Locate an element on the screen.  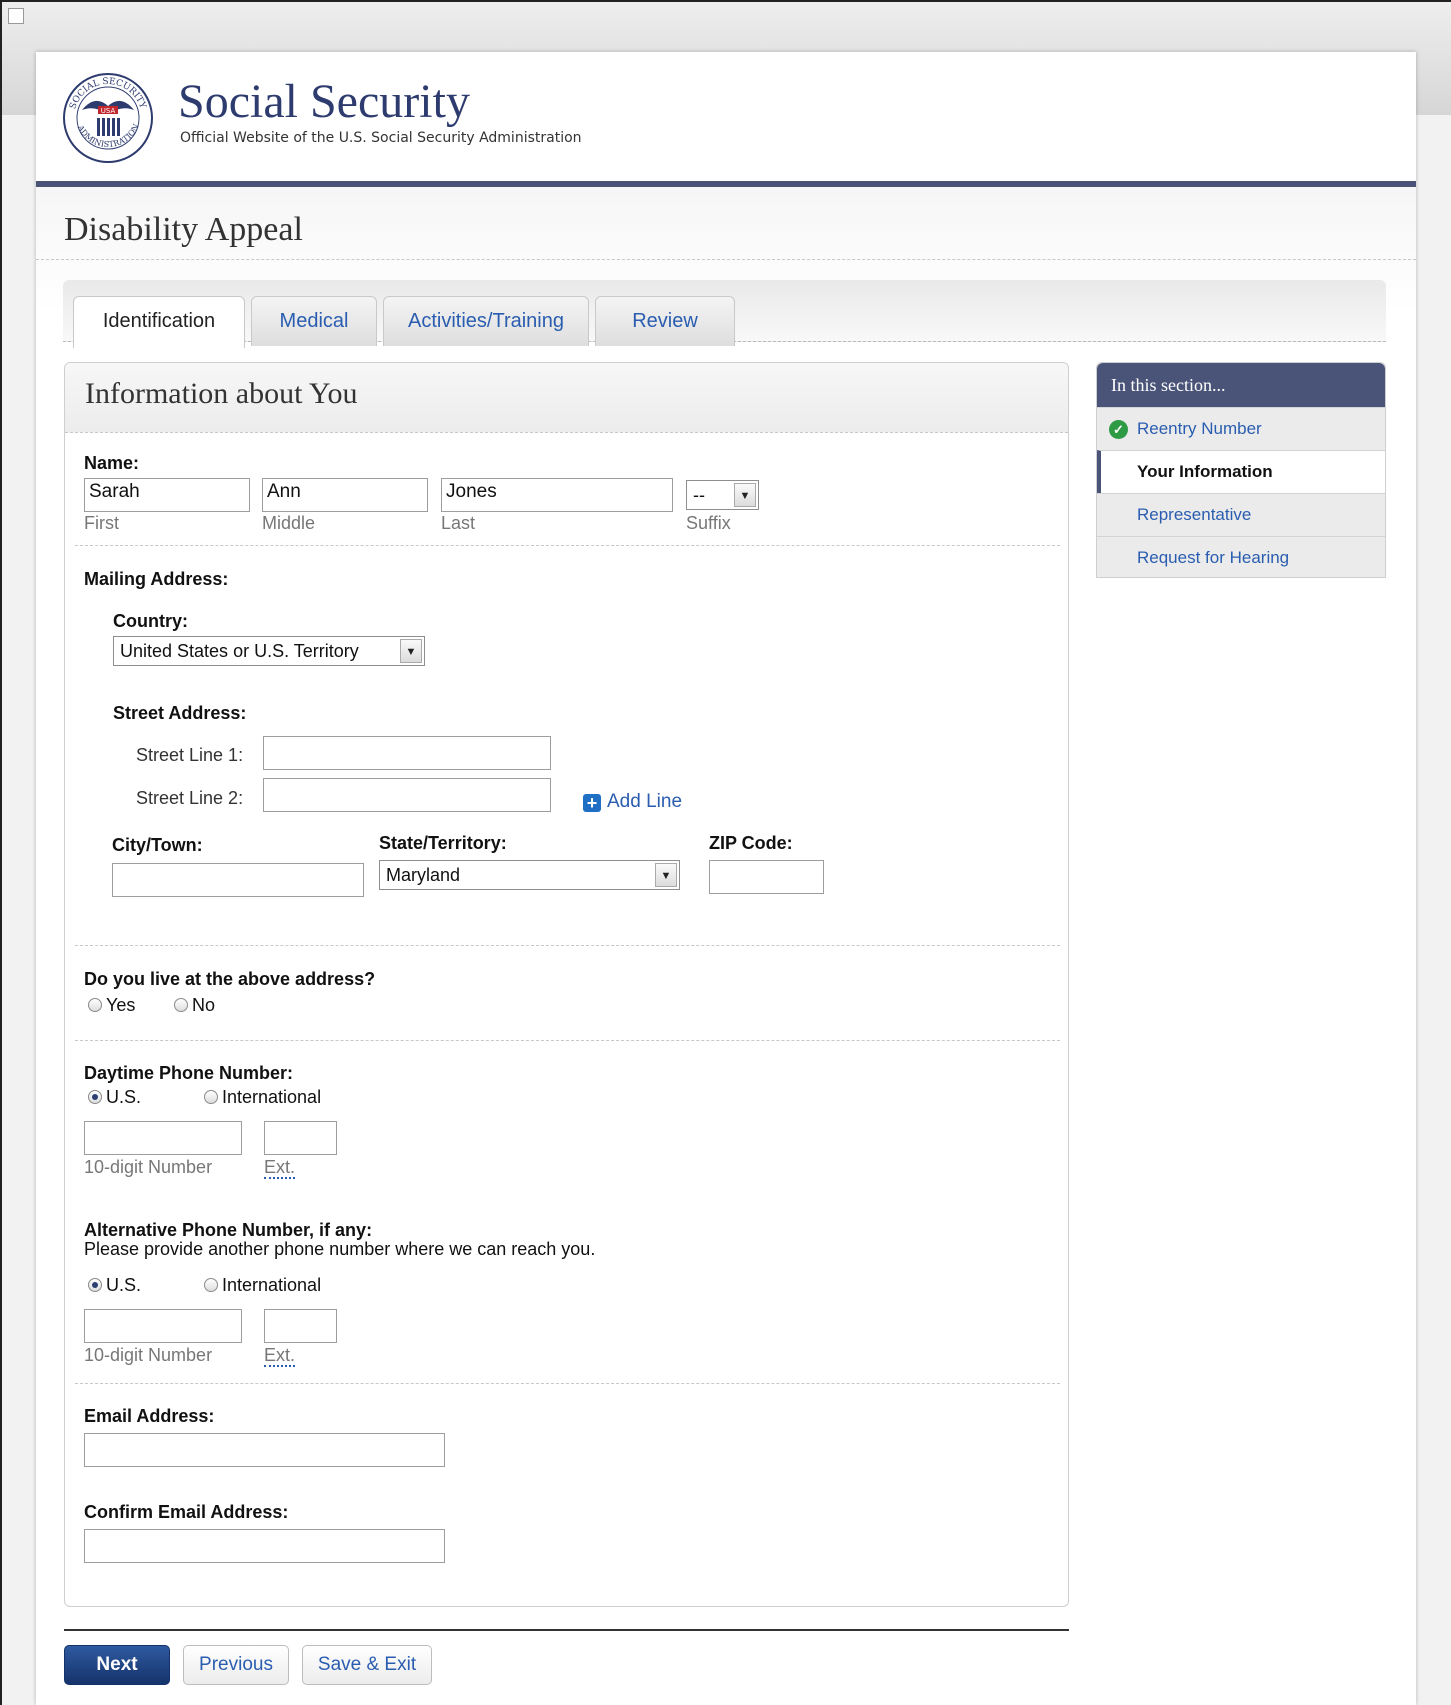
city-input is located at coordinates (238, 880).